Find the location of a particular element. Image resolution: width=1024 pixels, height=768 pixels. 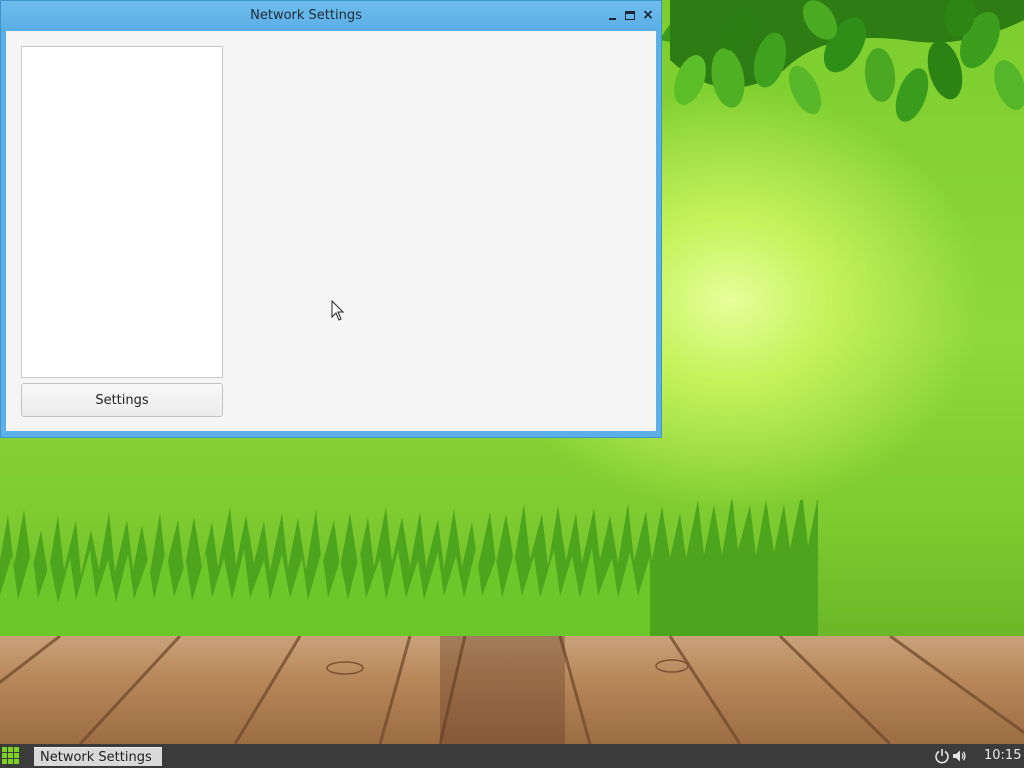

minimize-icon is located at coordinates (612, 18).